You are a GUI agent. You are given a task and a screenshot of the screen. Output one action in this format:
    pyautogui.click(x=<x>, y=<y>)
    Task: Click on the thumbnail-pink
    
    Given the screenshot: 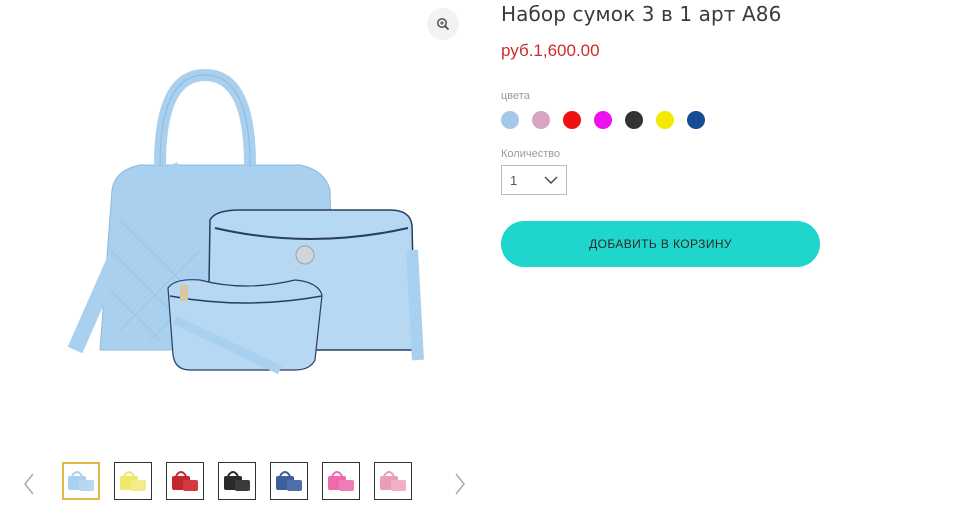 What is the action you would take?
    pyautogui.click(x=341, y=481)
    